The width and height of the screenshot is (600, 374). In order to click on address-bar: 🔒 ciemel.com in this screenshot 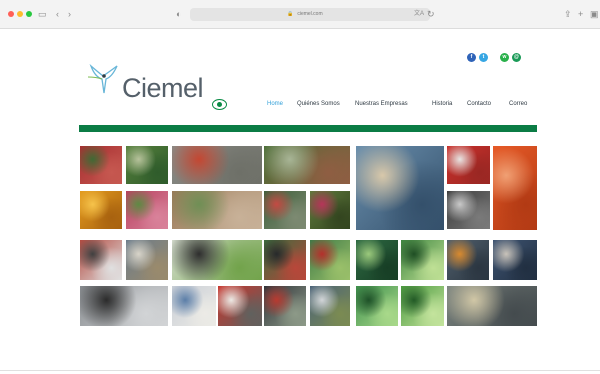, I will do `click(310, 14)`.